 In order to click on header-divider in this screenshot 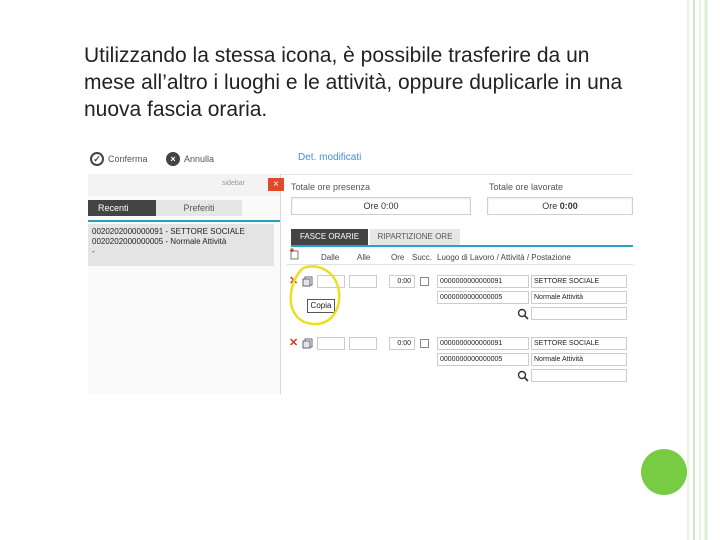, I will do `click(460, 264)`.